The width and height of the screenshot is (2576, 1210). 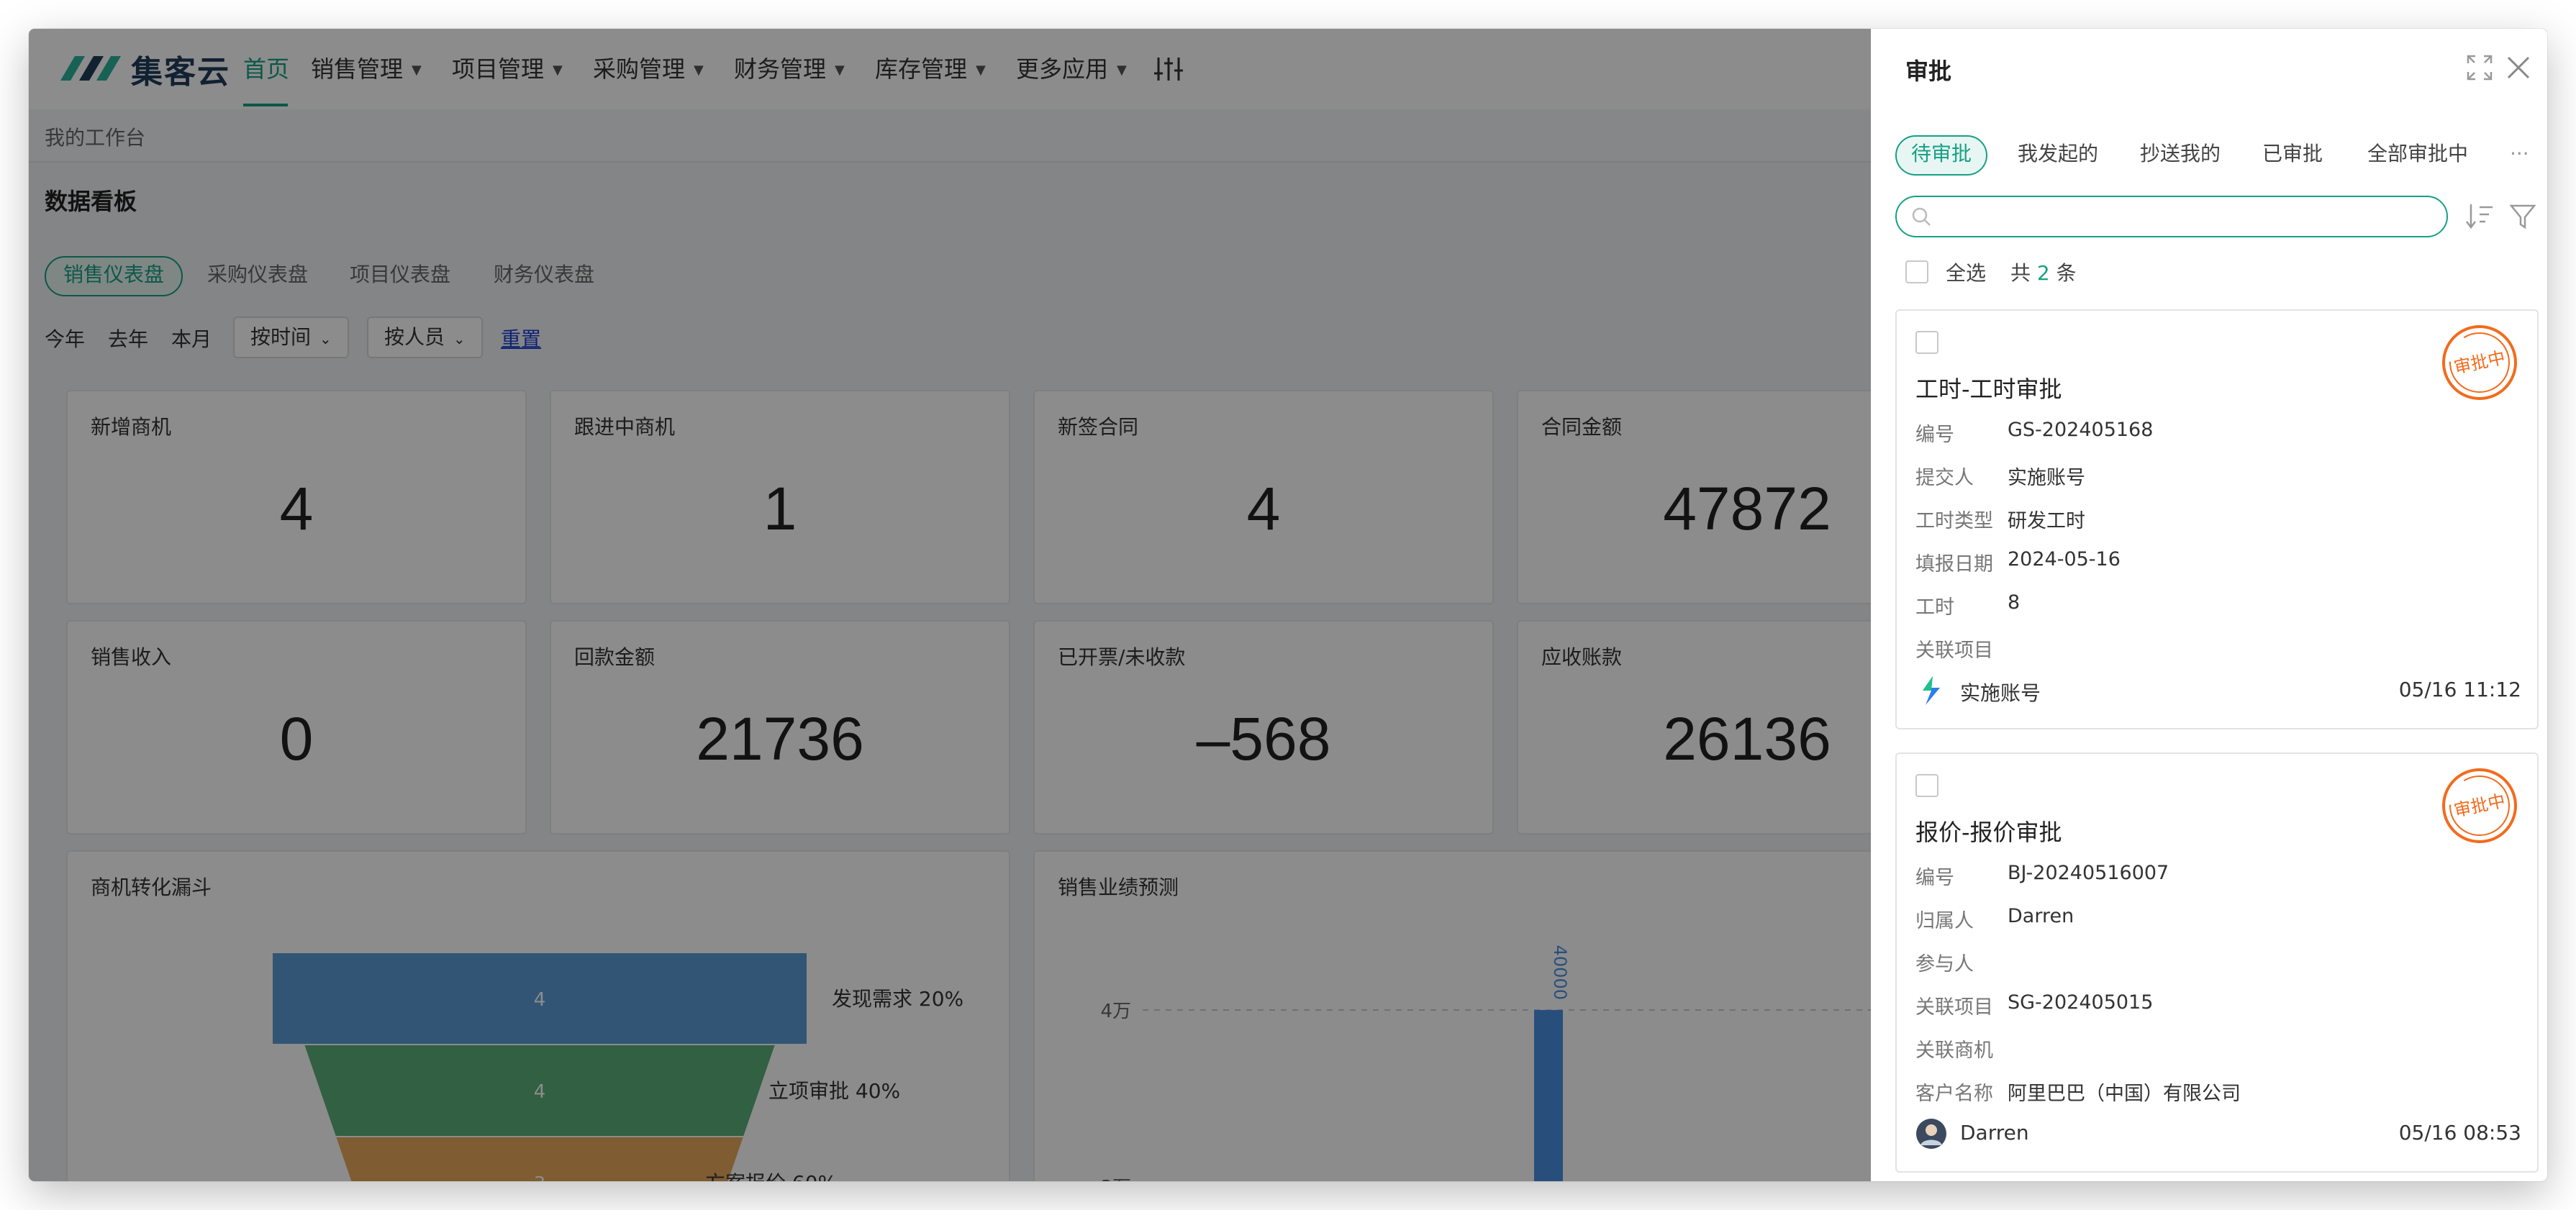 I want to click on search-input, so click(x=2187, y=216).